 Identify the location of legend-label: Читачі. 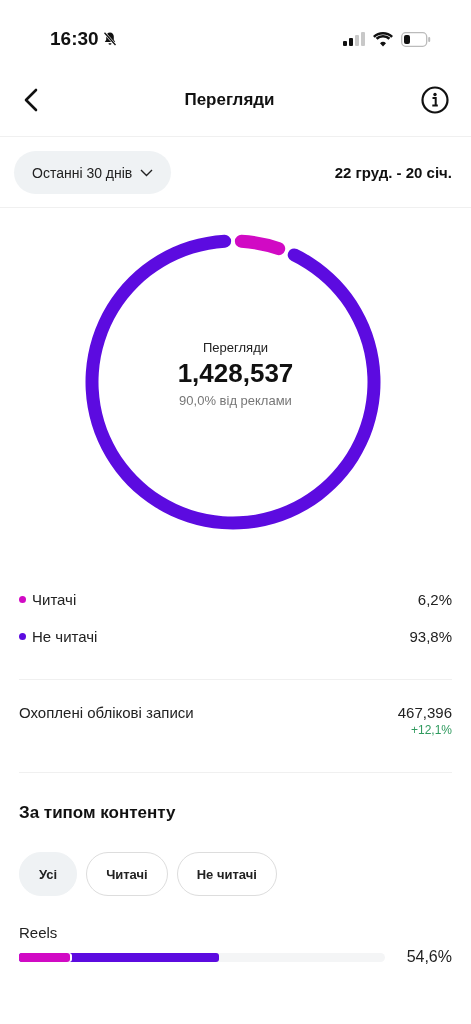
(55, 599).